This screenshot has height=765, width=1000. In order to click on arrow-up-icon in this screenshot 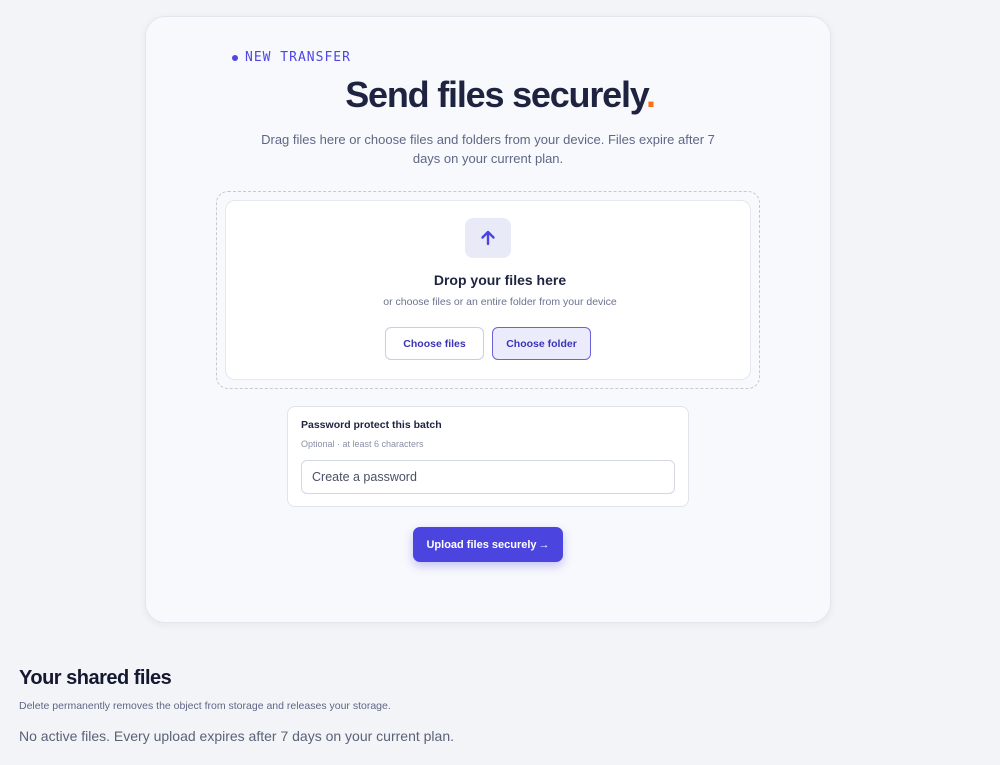, I will do `click(488, 238)`.